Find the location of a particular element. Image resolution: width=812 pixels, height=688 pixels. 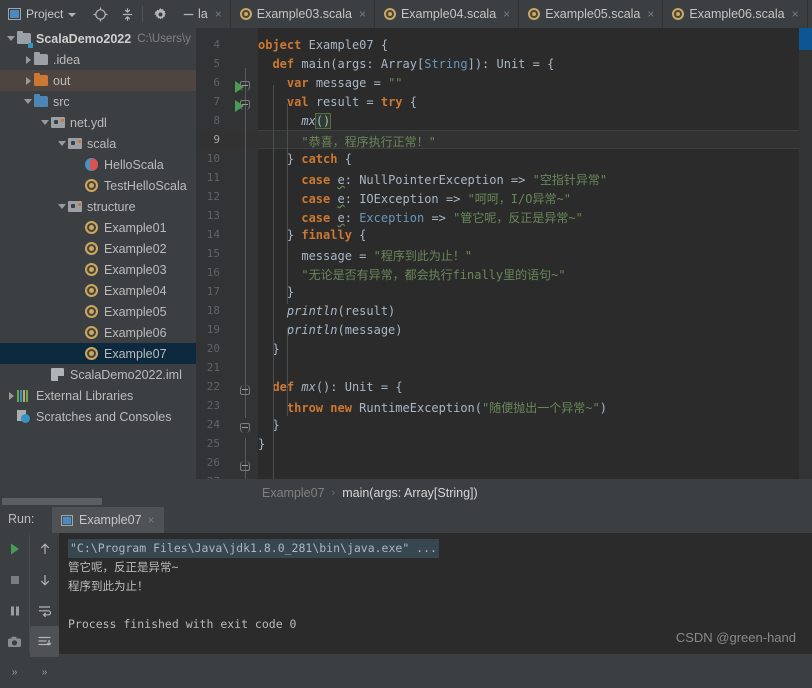

code-line: "恭喜，程序执行正常！" is located at coordinates (346, 141).